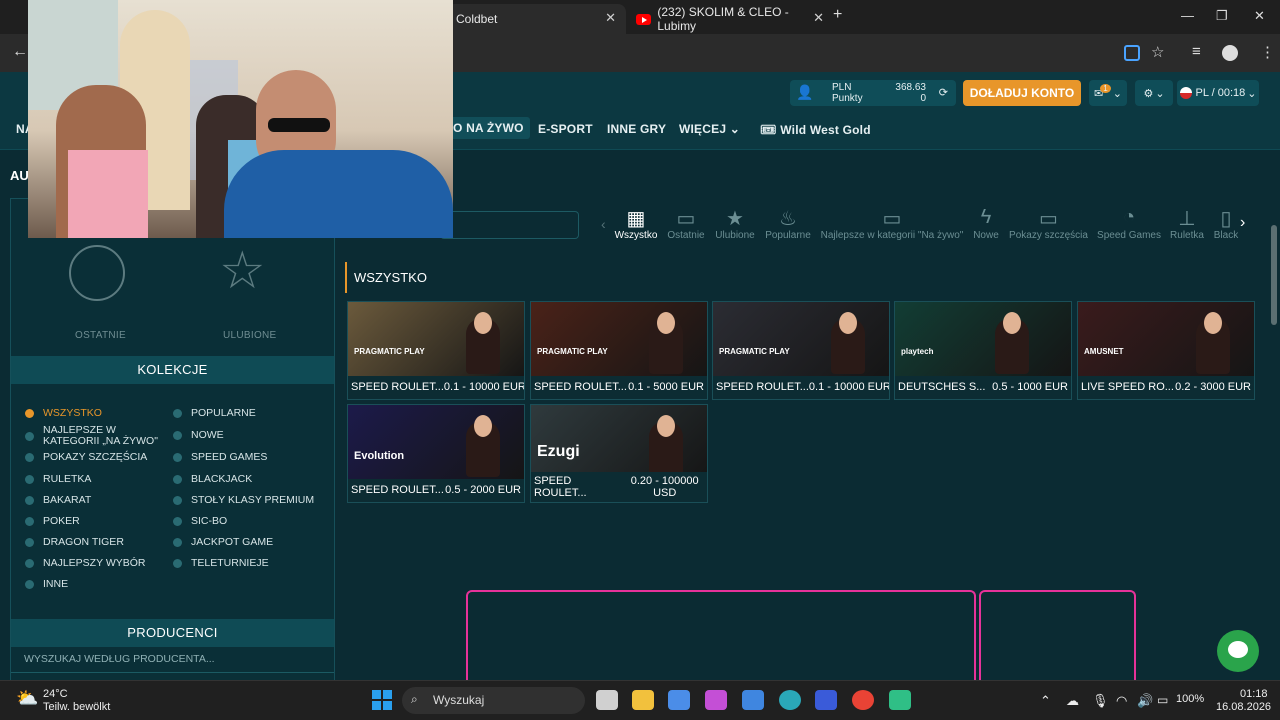 This screenshot has width=1280, height=720. What do you see at coordinates (790, 700) in the screenshot?
I see `edge-icon` at bounding box center [790, 700].